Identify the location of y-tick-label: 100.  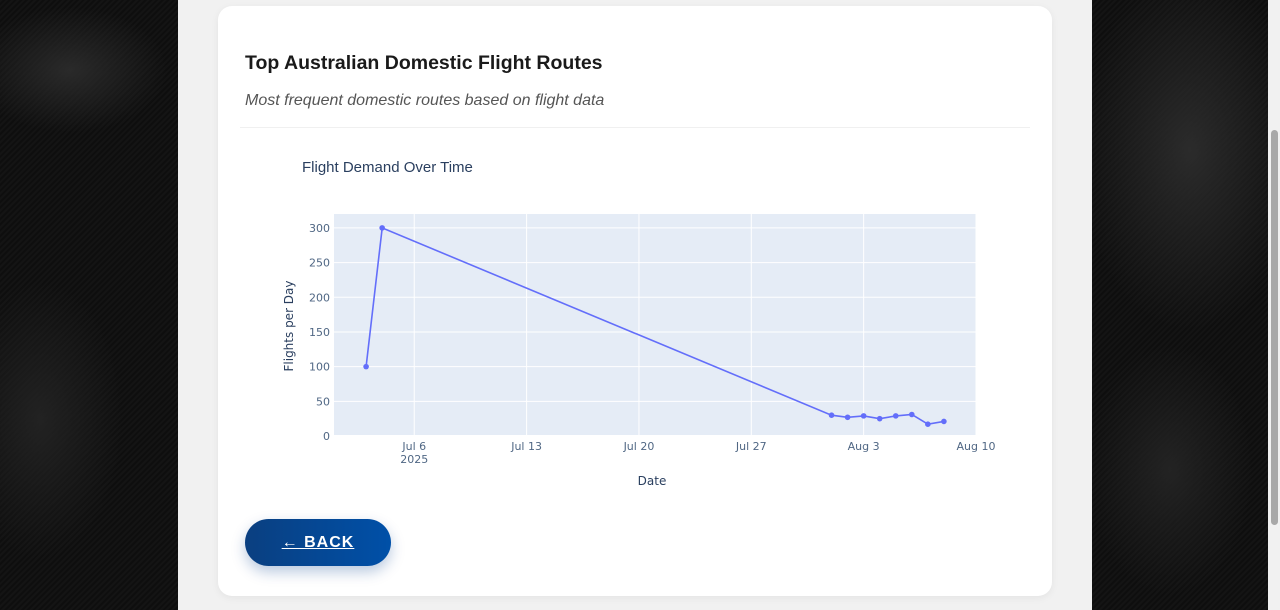
(319, 367).